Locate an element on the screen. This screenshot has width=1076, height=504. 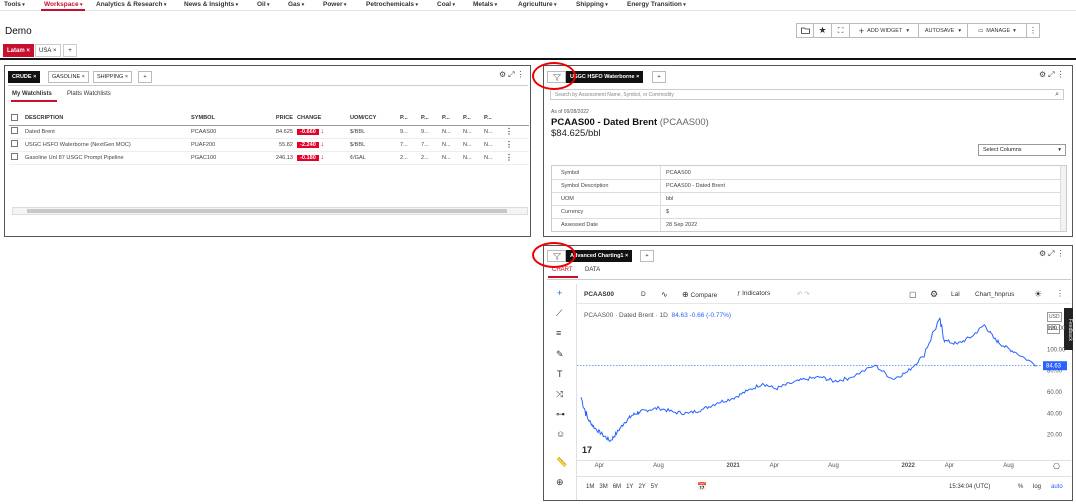
vertical-scrollbar is located at coordinates (1063, 198).